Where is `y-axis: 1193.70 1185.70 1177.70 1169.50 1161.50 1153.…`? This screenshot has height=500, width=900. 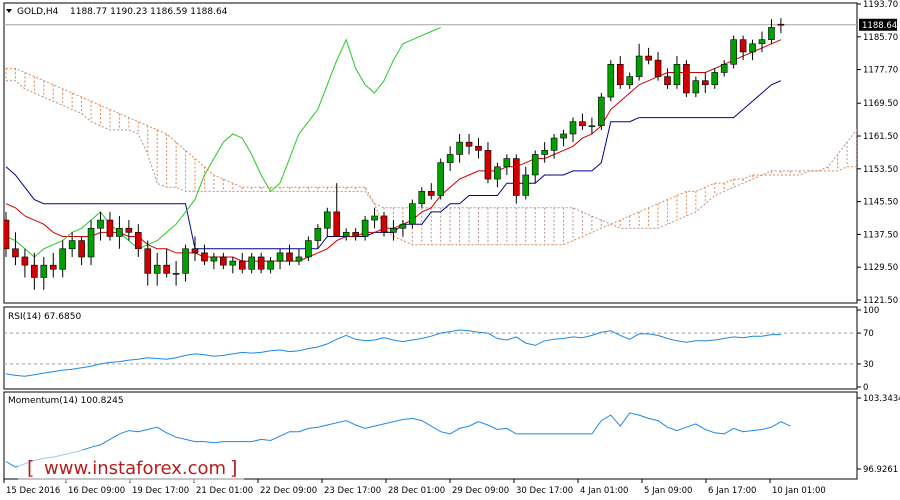
y-axis: 1193.70 1185.70 1177.70 1169.50 1161.50 1153.… is located at coordinates (878, 237).